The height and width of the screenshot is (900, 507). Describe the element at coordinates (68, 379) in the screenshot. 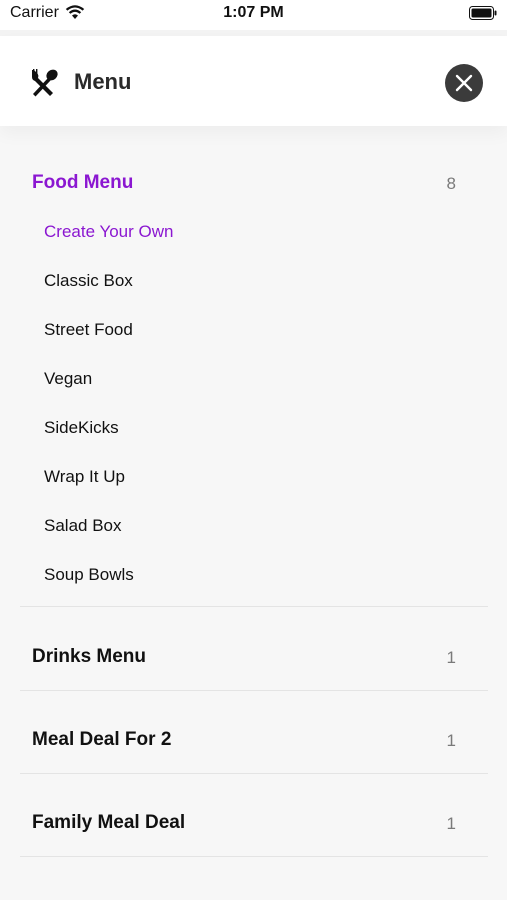

I see `menu-item-vegan: Vegan` at that location.